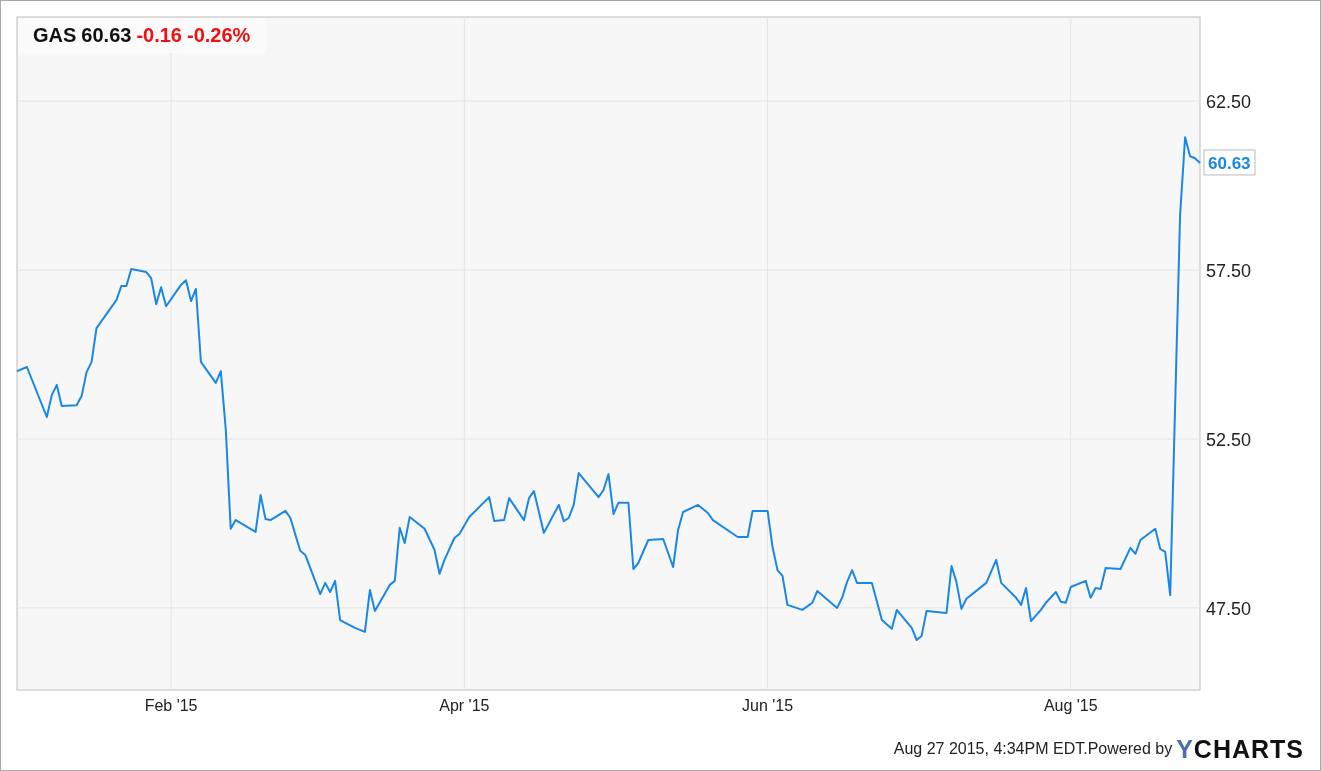 This screenshot has width=1321, height=771. Describe the element at coordinates (990, 749) in the screenshot. I see `timestamp: Aug 27 2015, 4:34PM EDT.` at that location.